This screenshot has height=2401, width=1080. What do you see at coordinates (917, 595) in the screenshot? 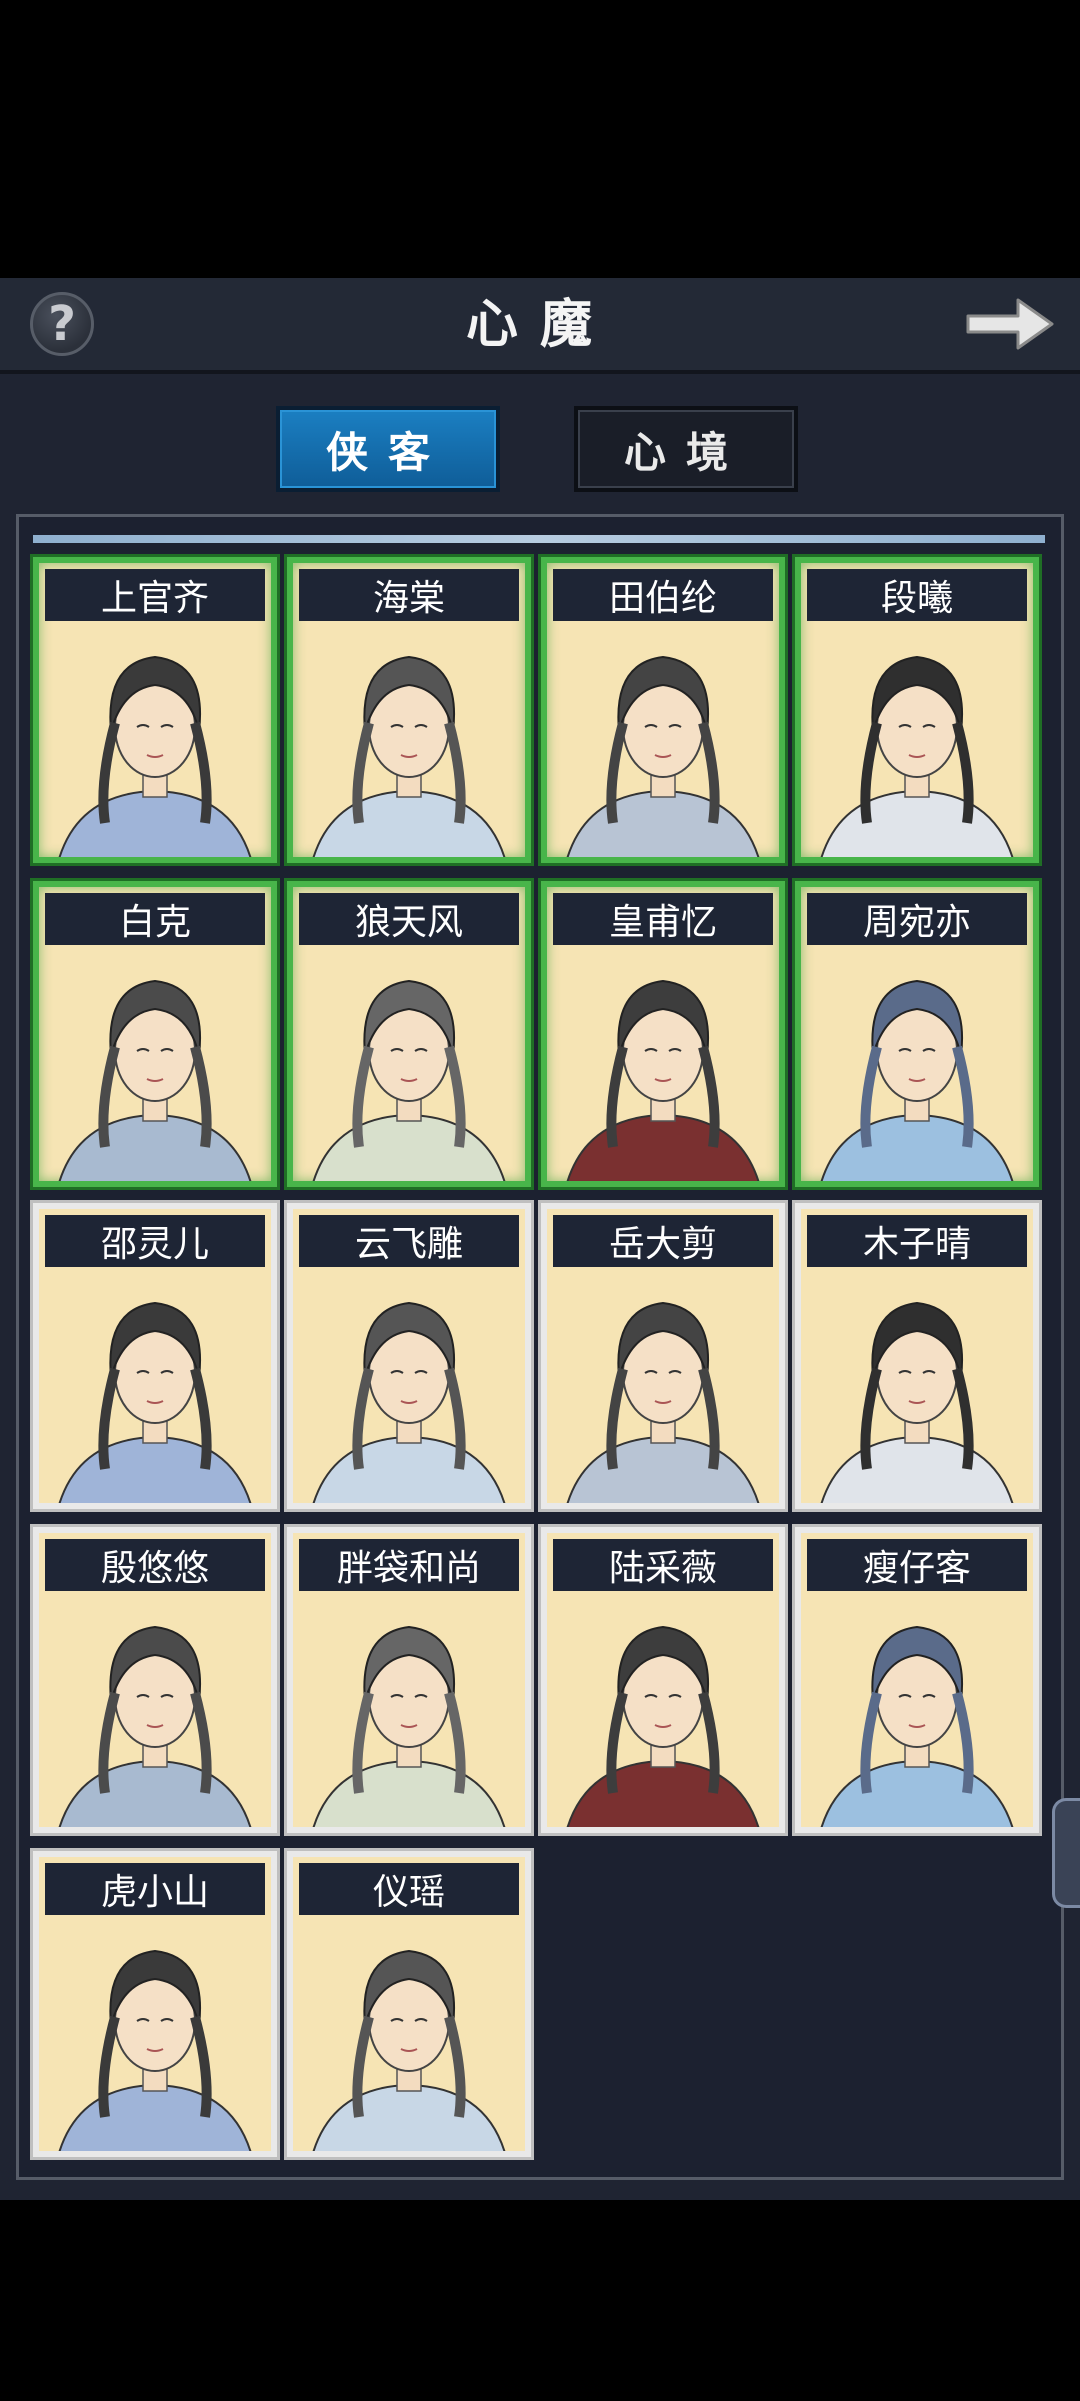
I see `character-name: 段曦` at bounding box center [917, 595].